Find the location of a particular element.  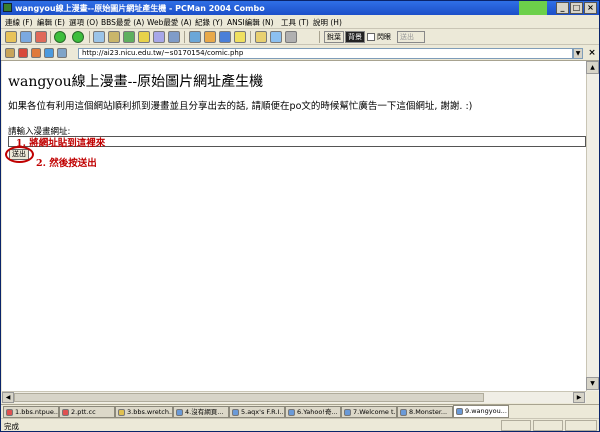

rss-icon is located at coordinates (36, 53).